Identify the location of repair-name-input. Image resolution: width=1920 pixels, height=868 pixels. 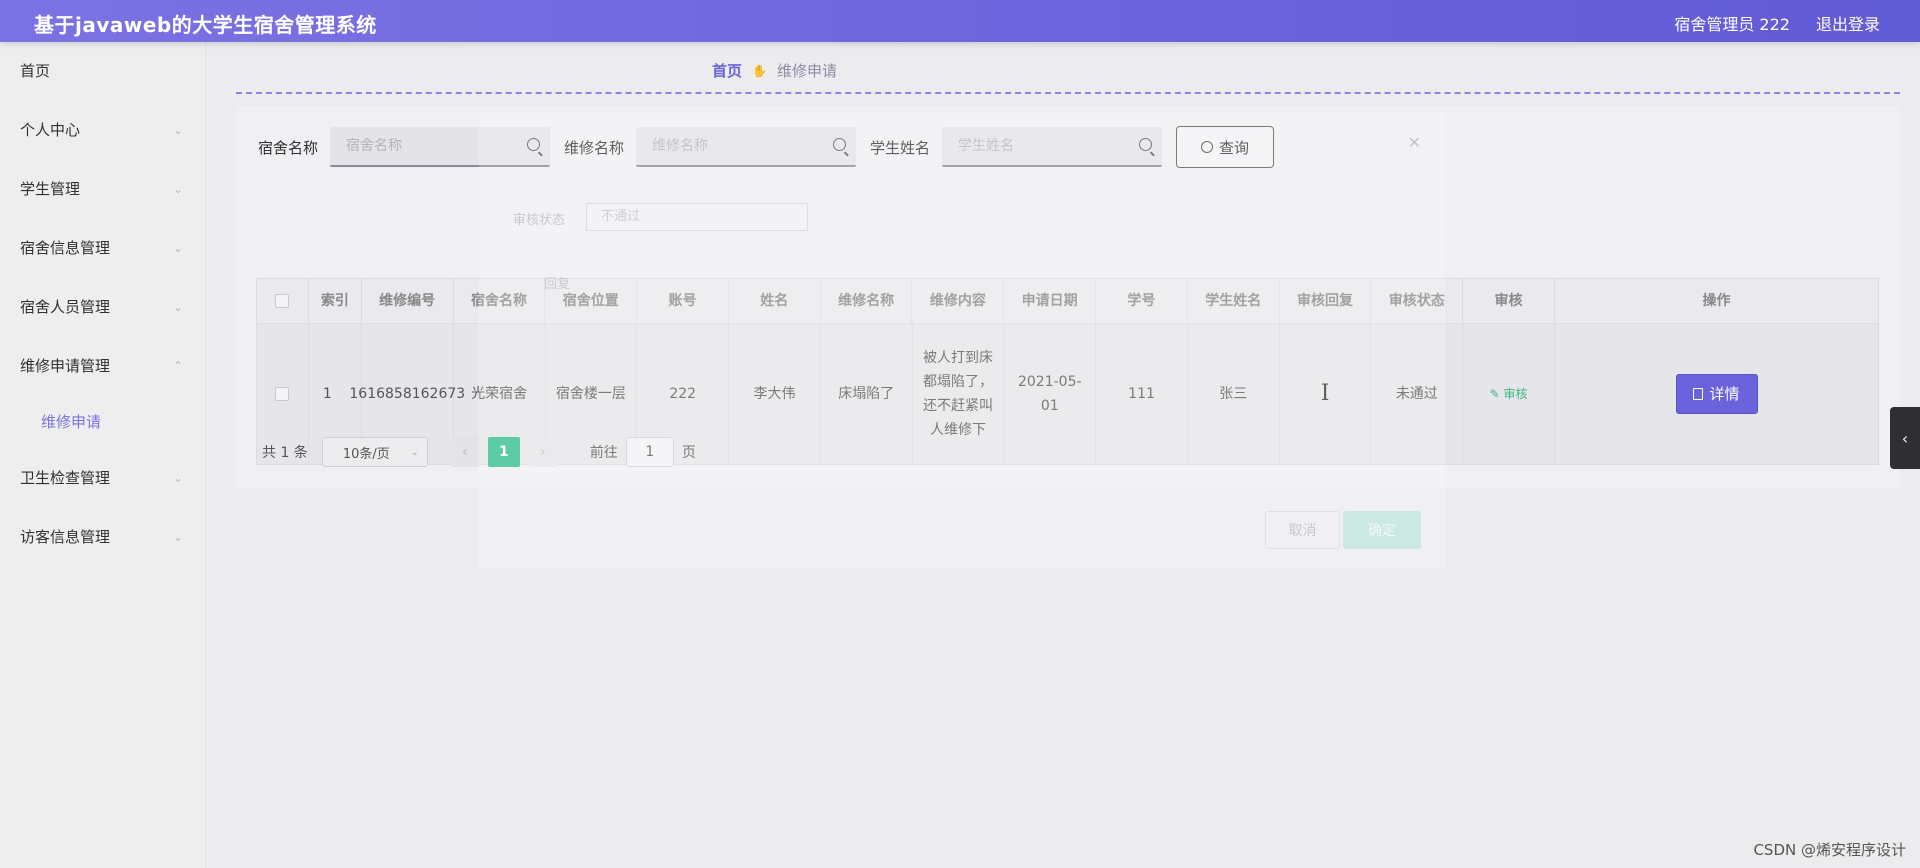
(746, 146).